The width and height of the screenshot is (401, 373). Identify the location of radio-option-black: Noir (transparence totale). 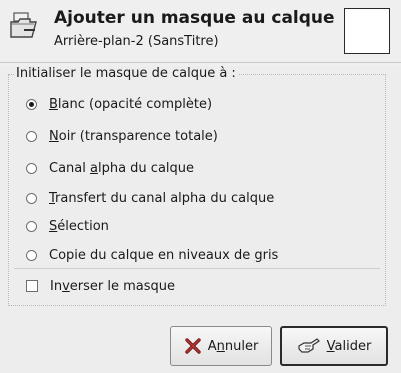
(122, 136).